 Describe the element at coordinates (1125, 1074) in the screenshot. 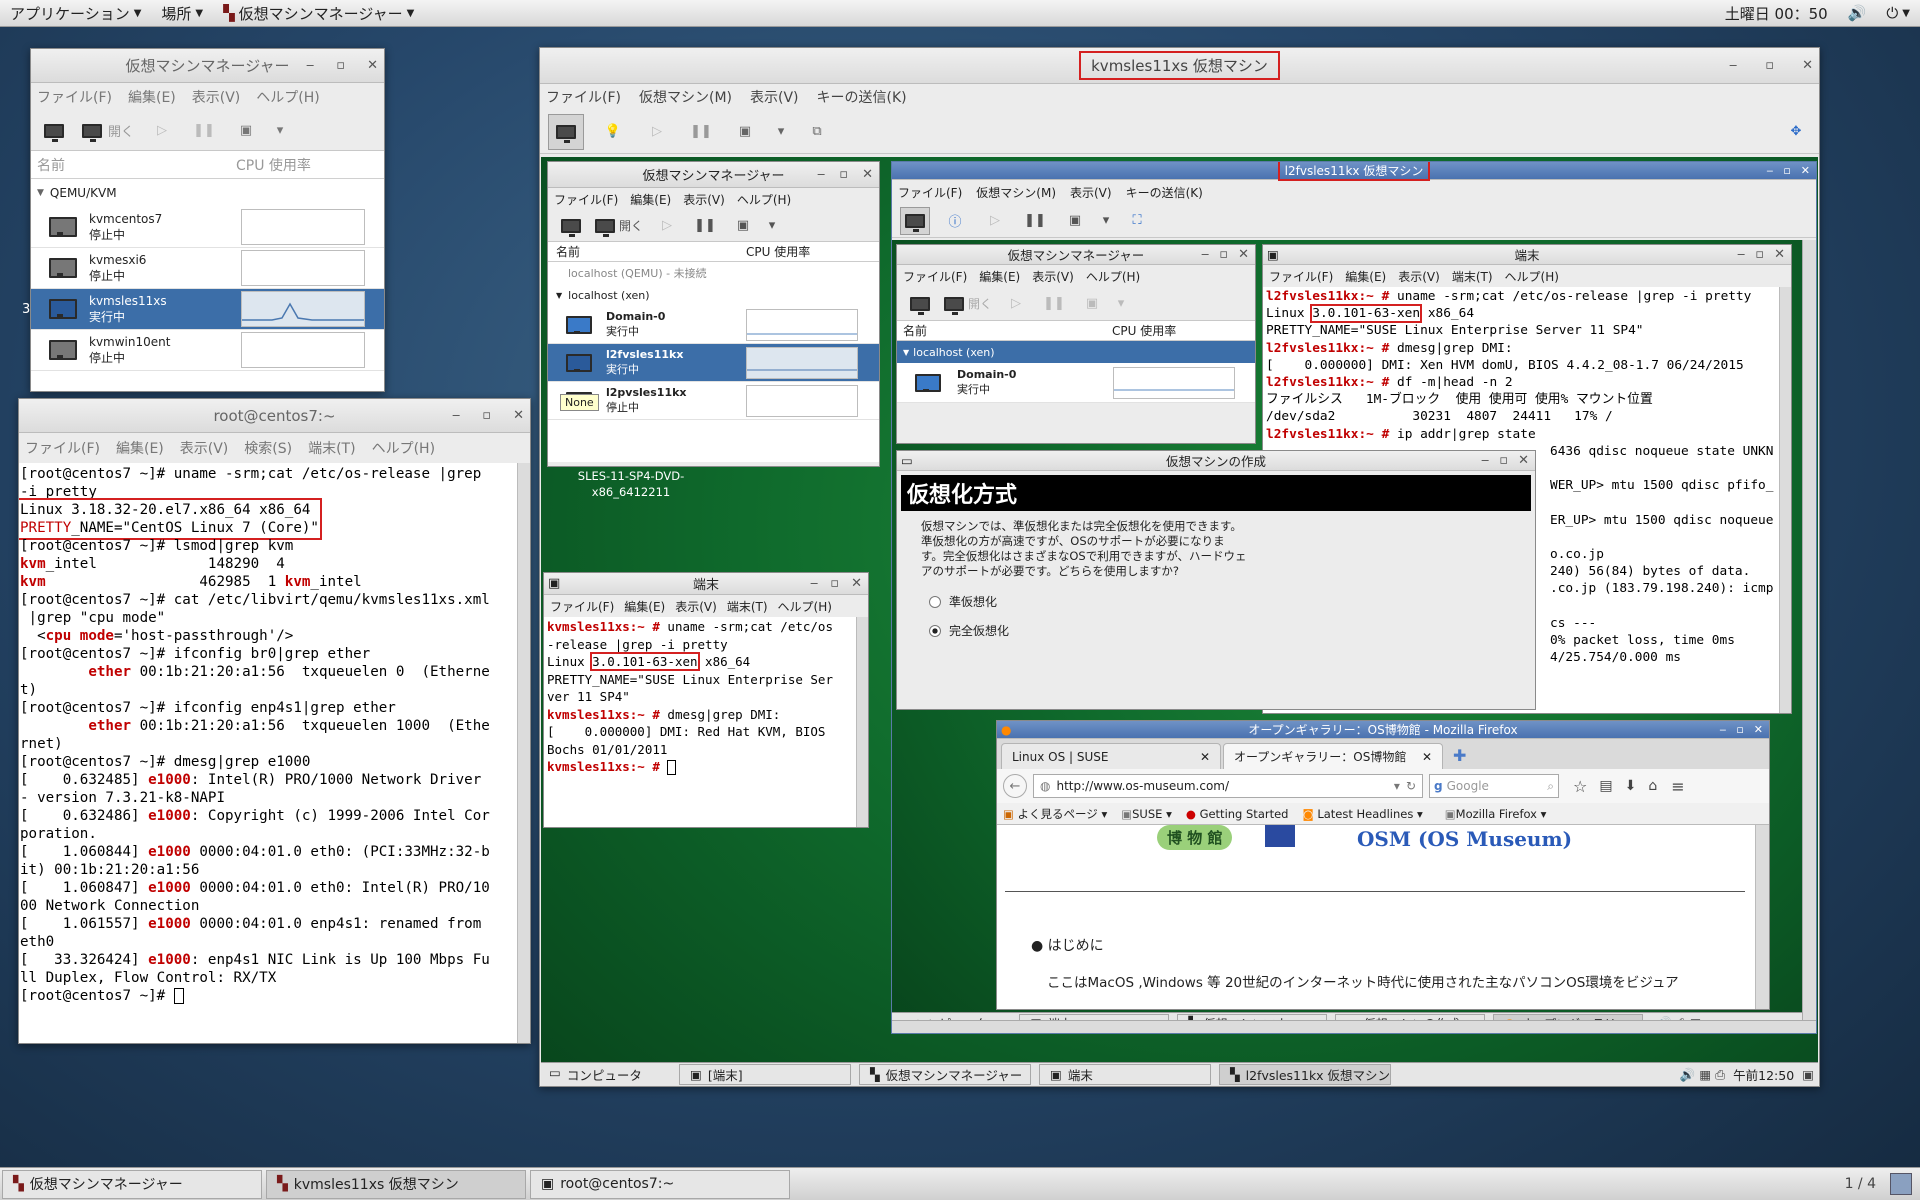

I see `task-terminal: ▣ 端末` at that location.